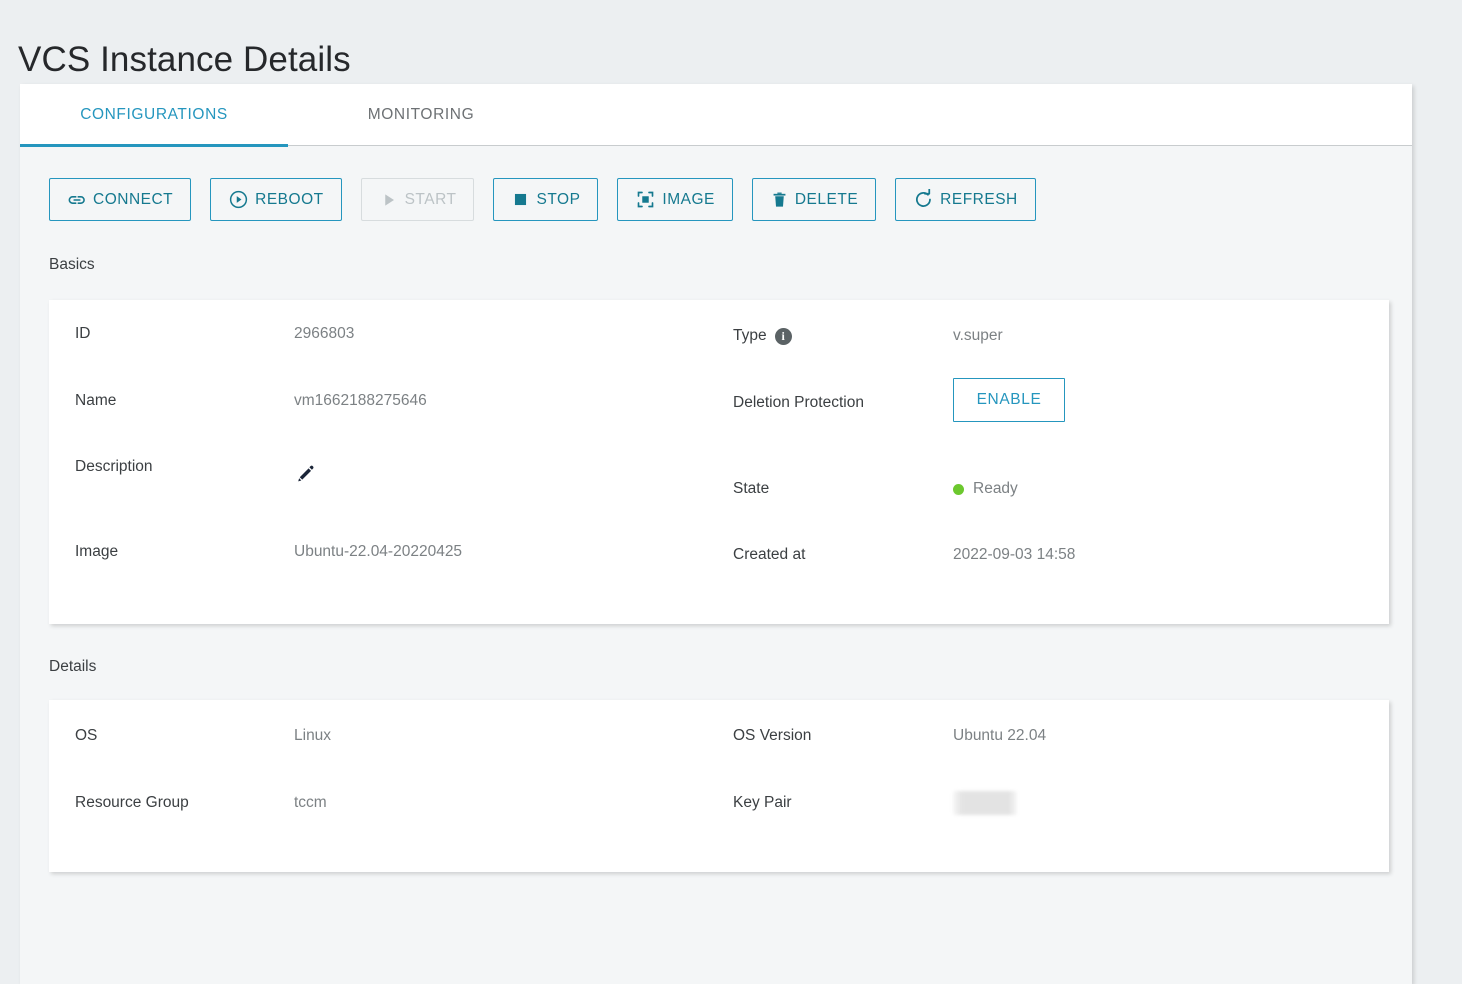  What do you see at coordinates (985, 803) in the screenshot?
I see `field-value-key-pair-redacted` at bounding box center [985, 803].